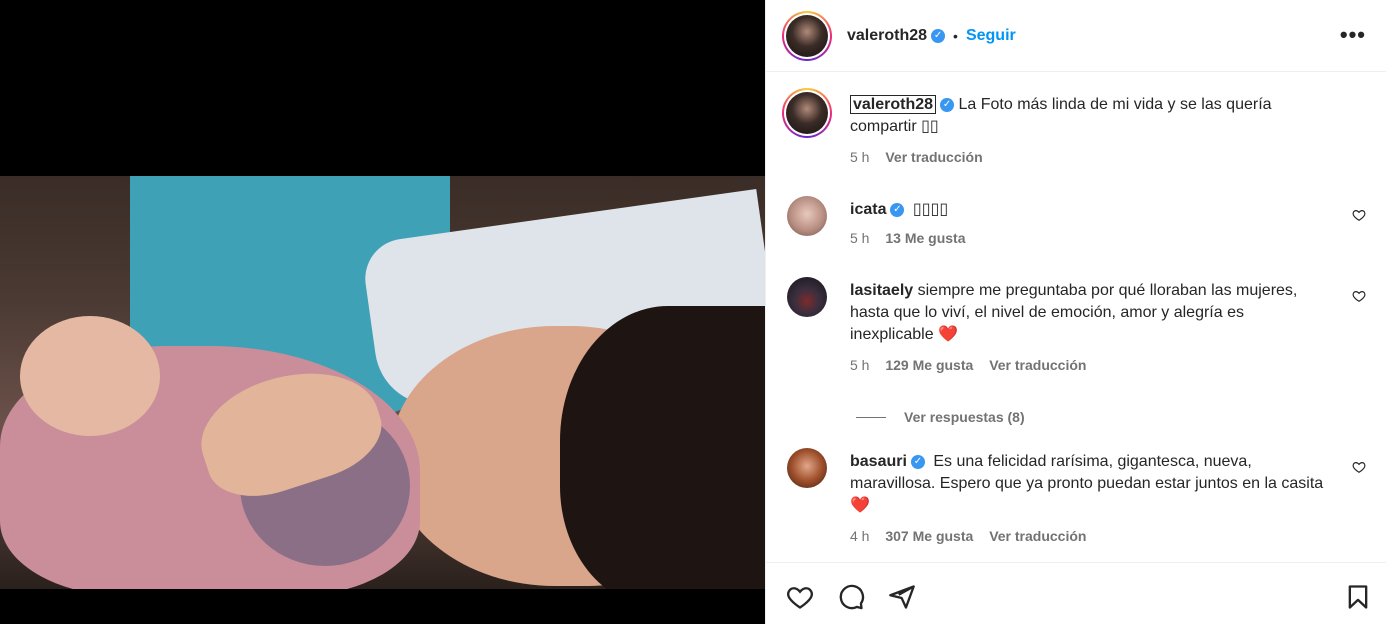  I want to click on more-options-icon: •••, so click(1353, 35).